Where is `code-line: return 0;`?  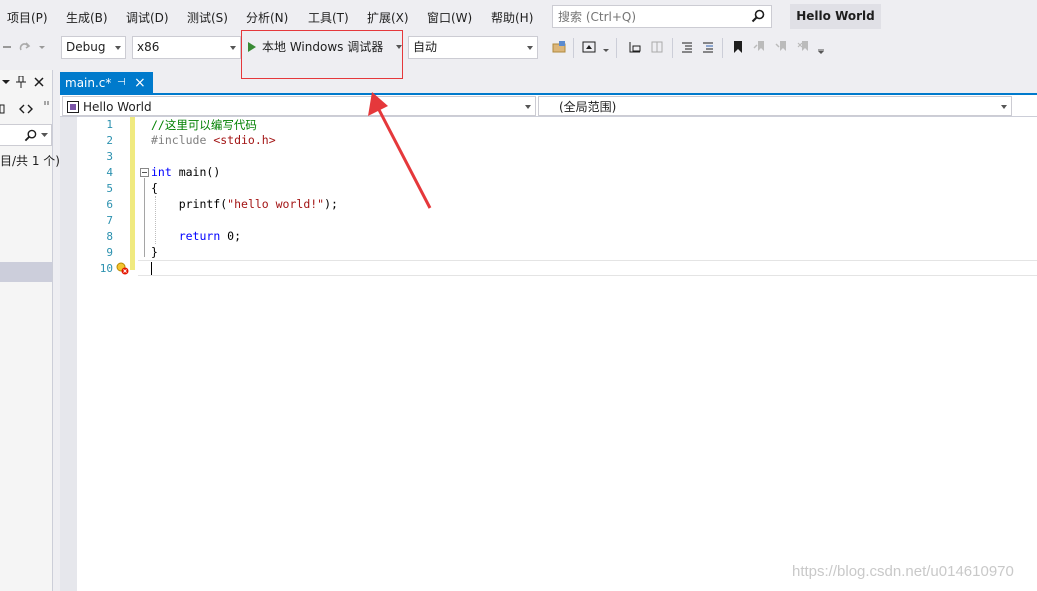 code-line: return 0; is located at coordinates (196, 236).